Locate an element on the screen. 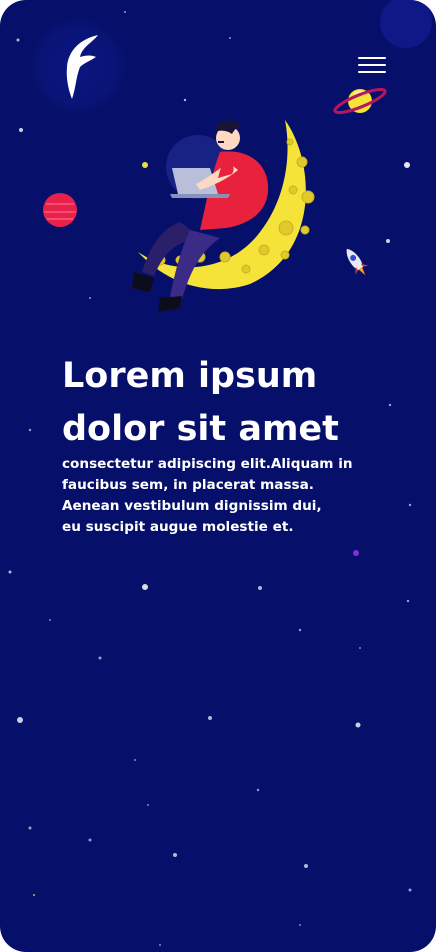  person-with-laptop-on-moon-illustration is located at coordinates (223, 216).